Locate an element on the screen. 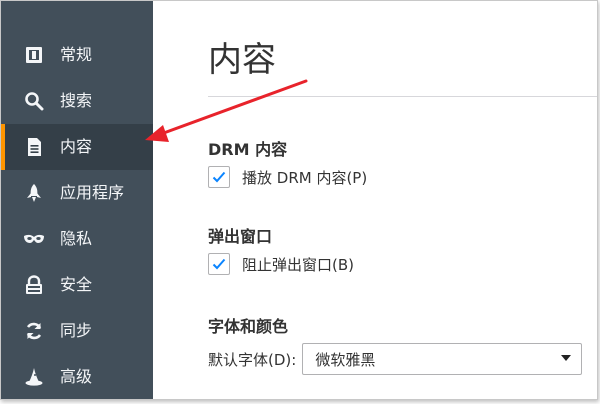 The width and height of the screenshot is (600, 404). sidebar-item-sync: 同步 is located at coordinates (77, 331).